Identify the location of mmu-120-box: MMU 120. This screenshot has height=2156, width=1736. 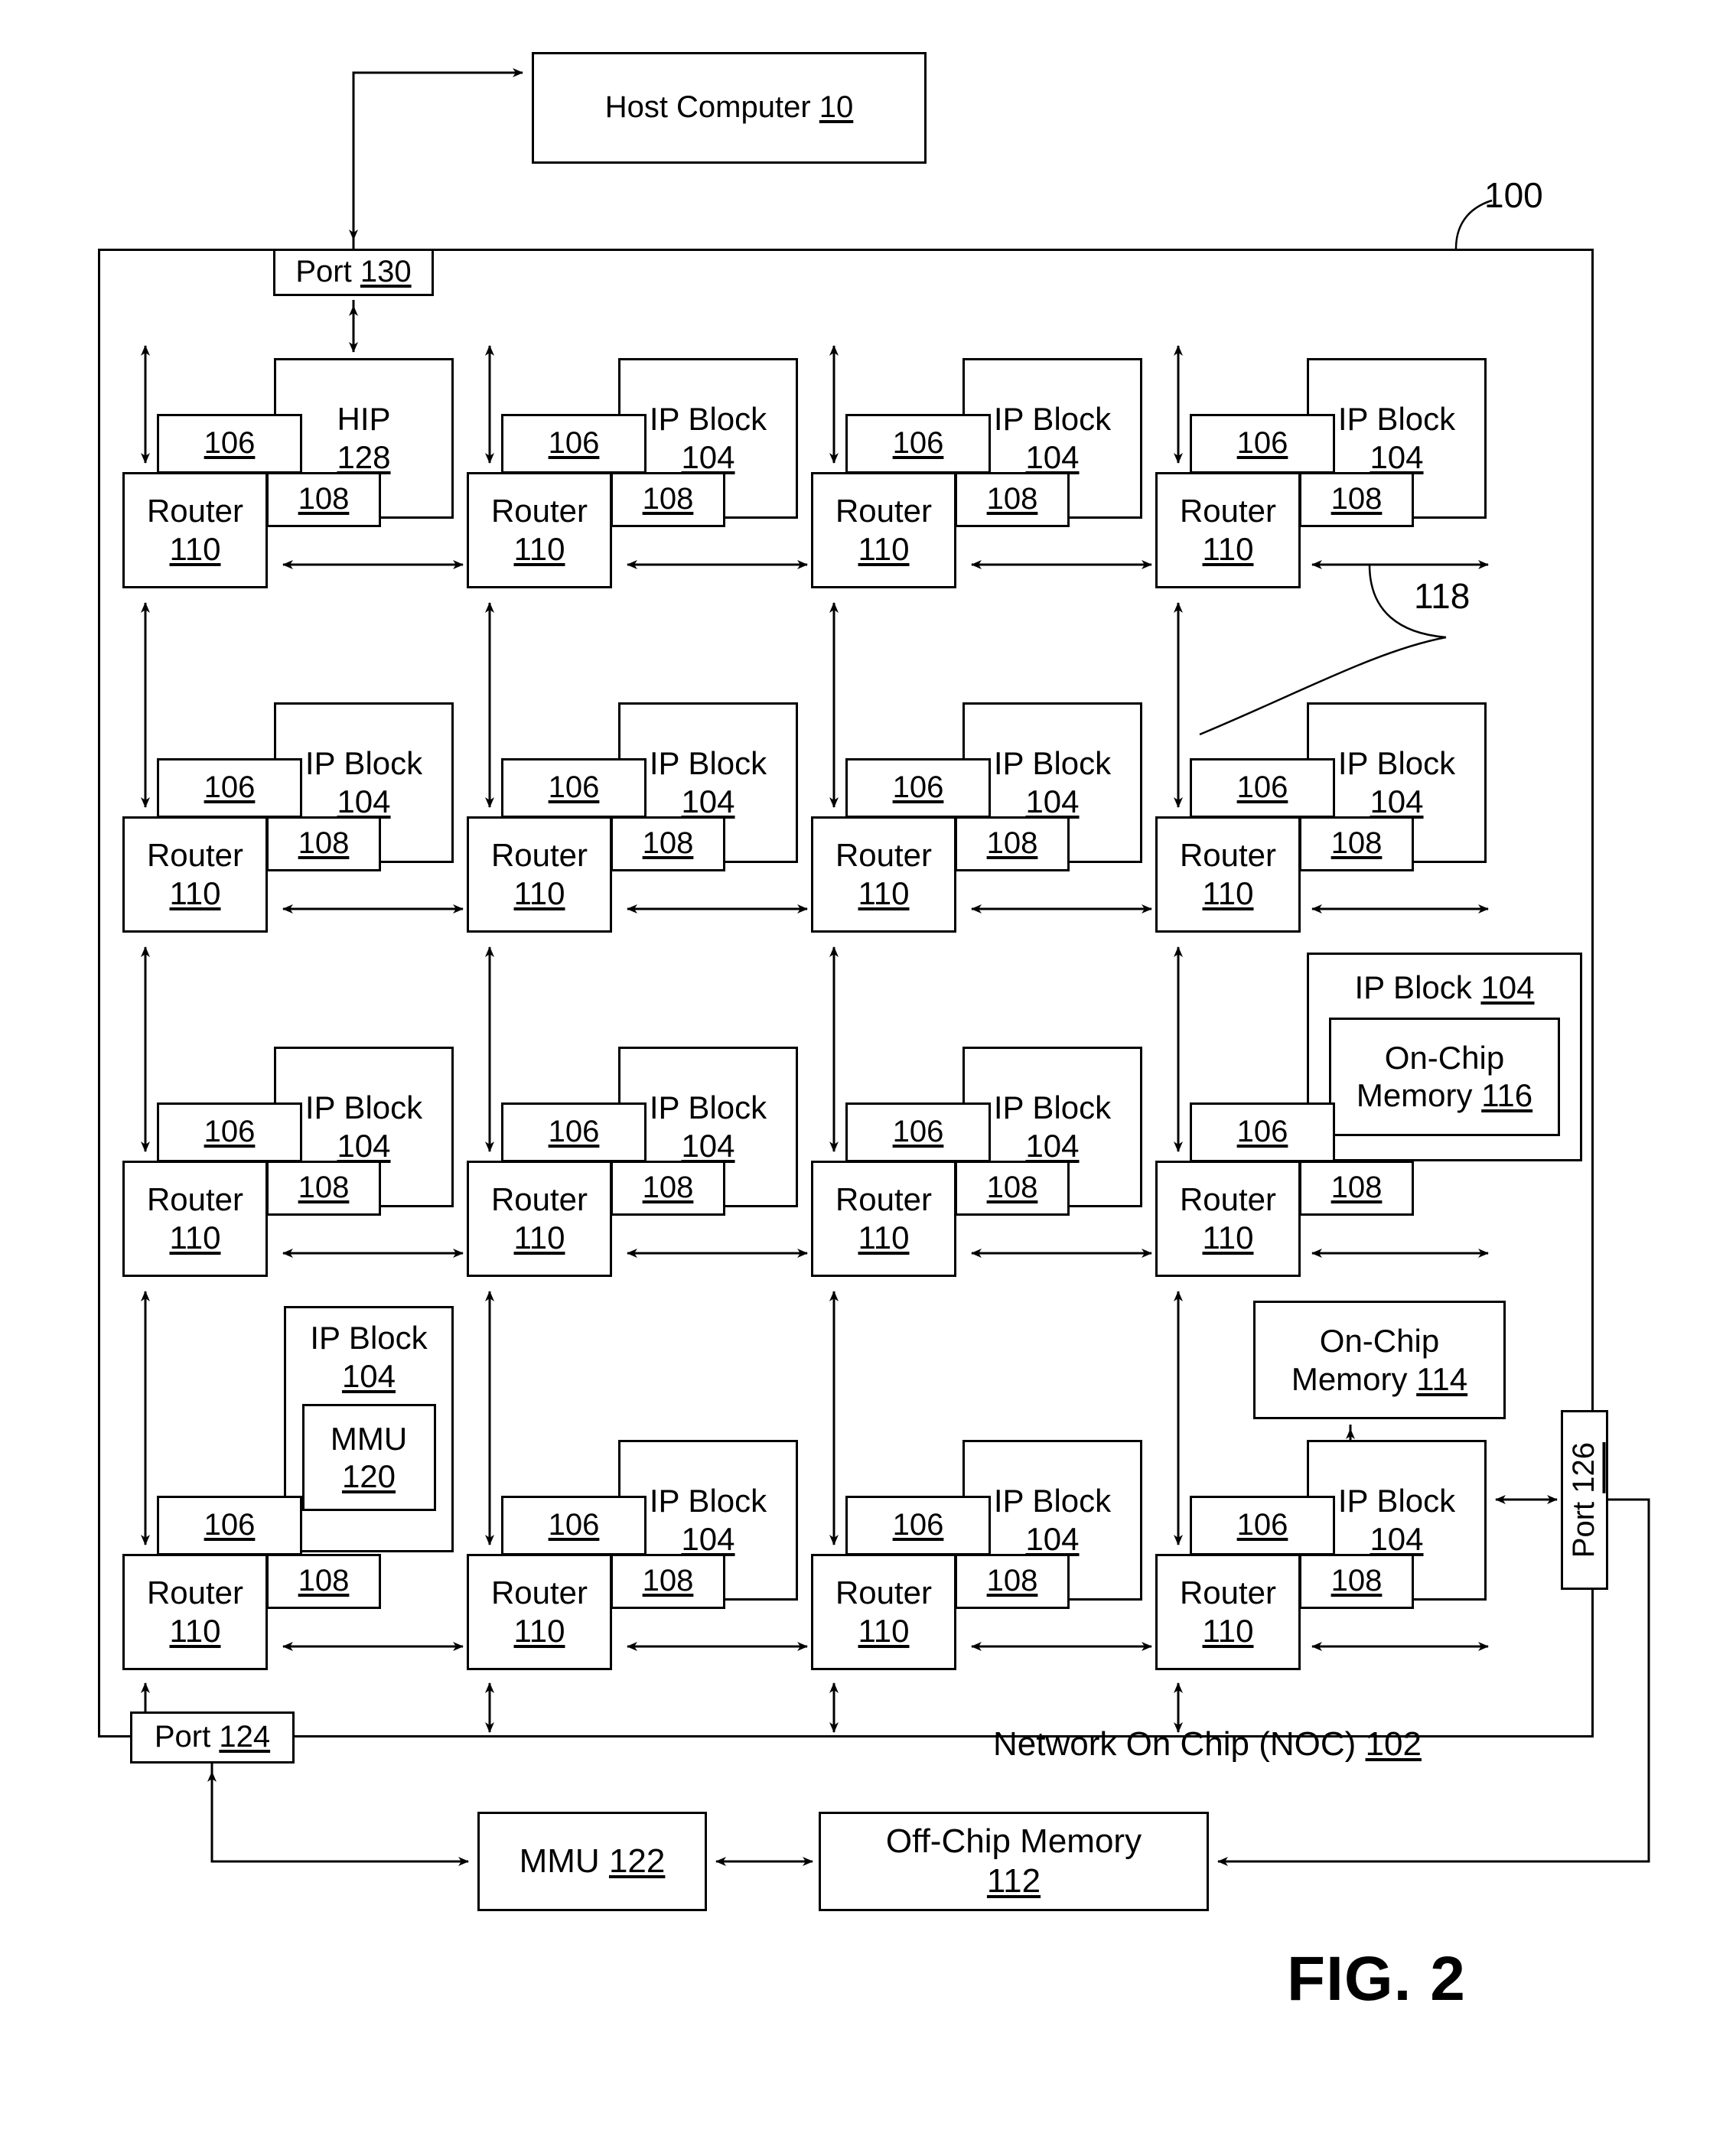
(368, 1458).